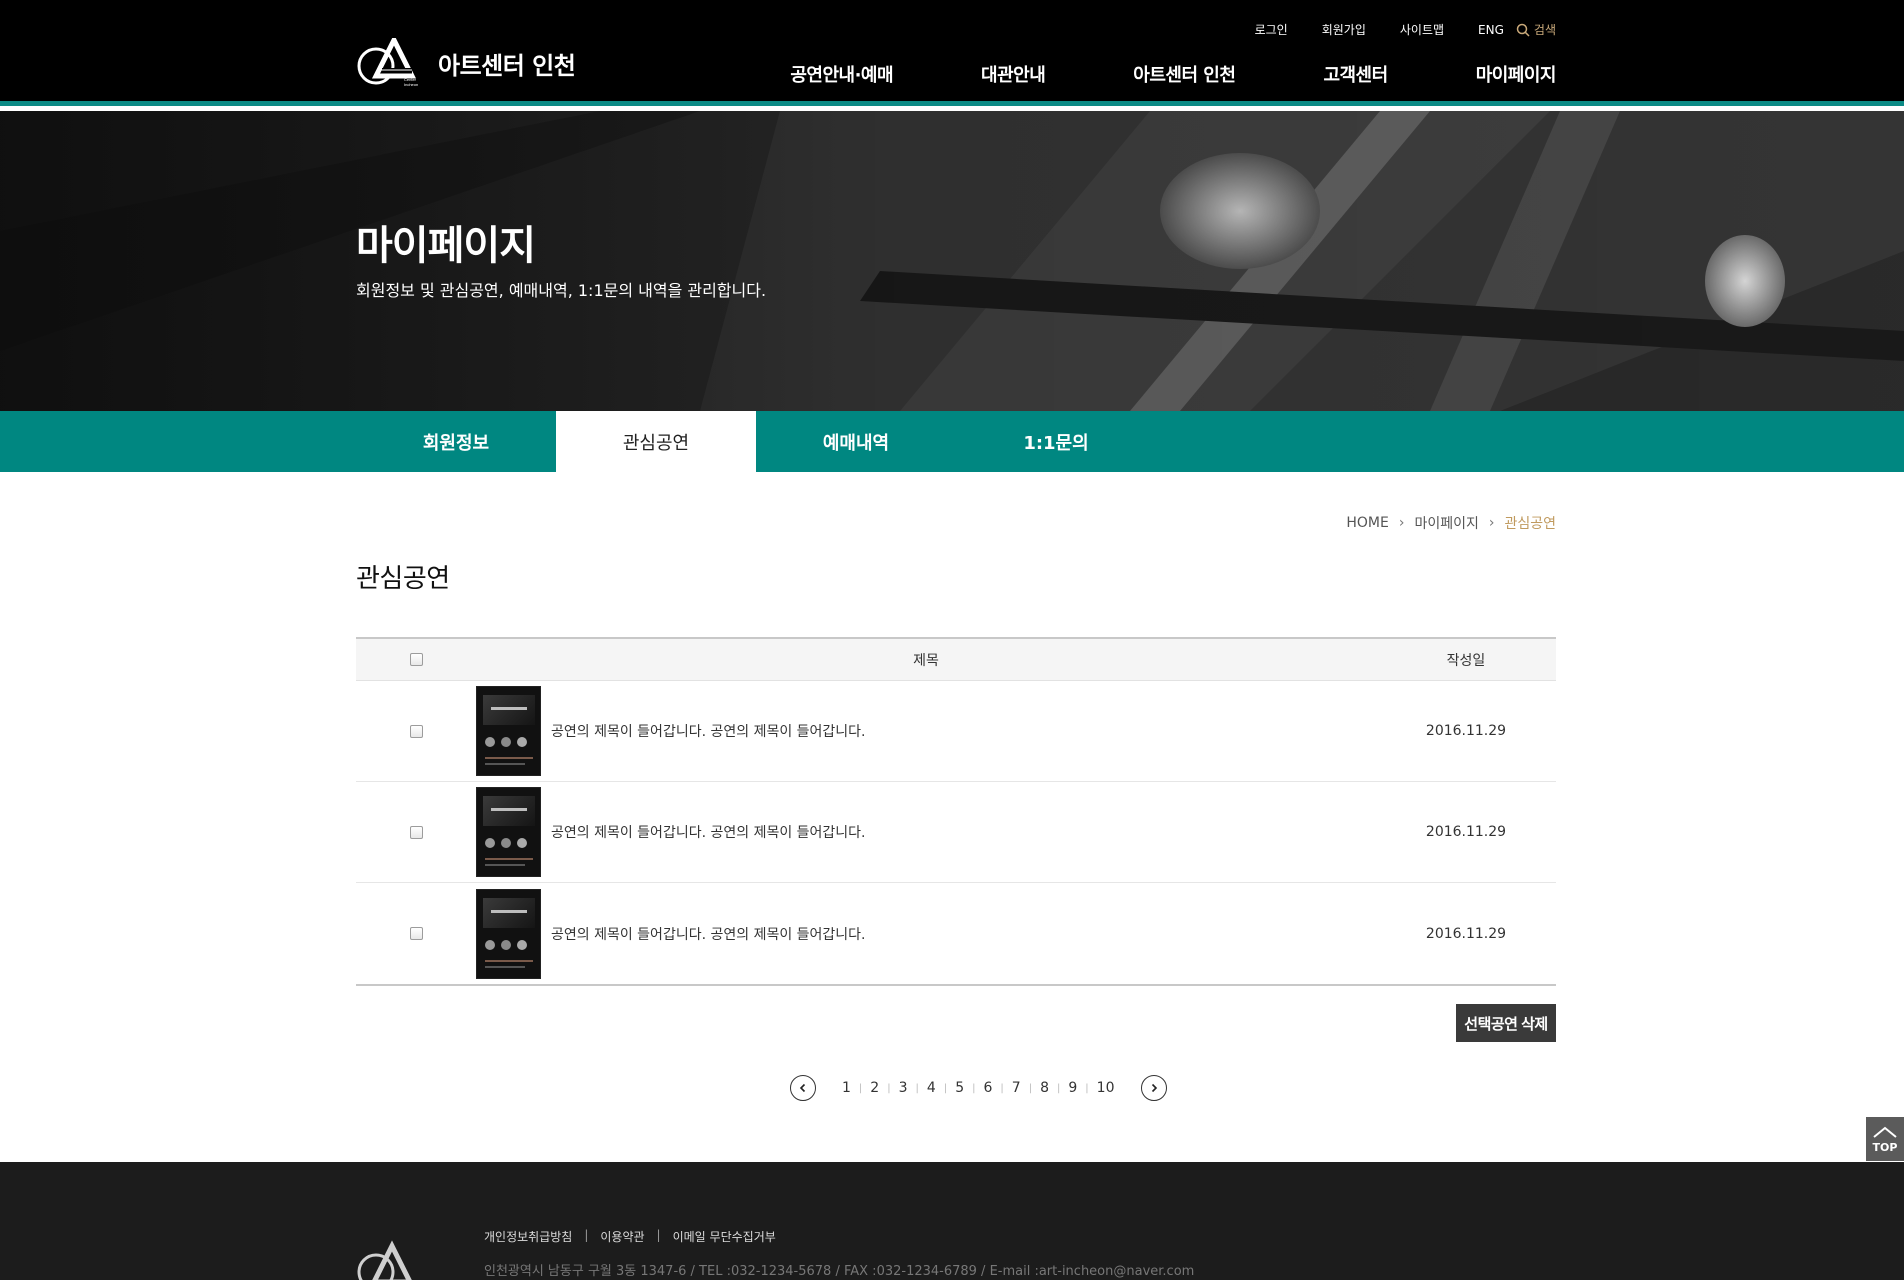 Image resolution: width=1904 pixels, height=1280 pixels. I want to click on nav-mypage: 마이페이지, so click(1516, 74).